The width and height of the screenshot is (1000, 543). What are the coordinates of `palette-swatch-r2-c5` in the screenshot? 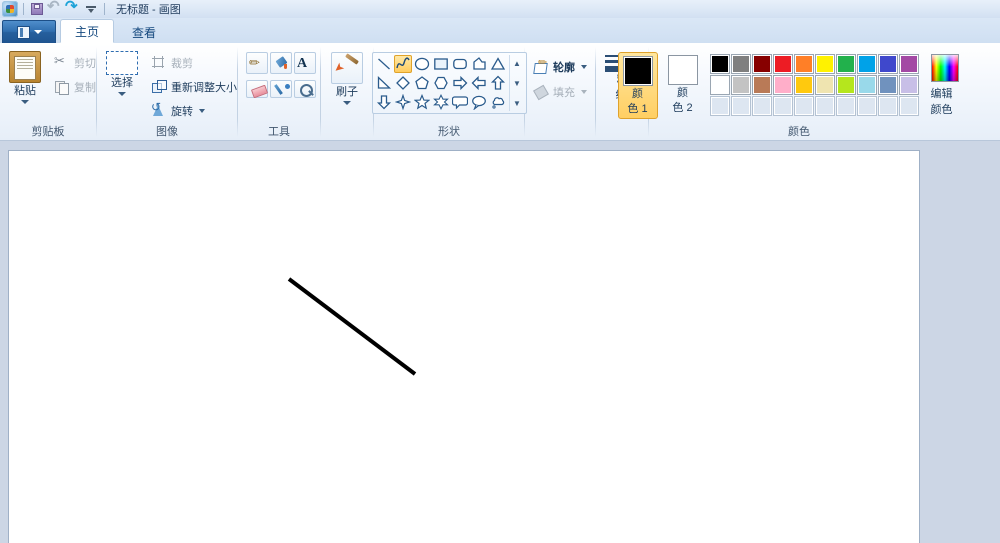 It's located at (803, 85).